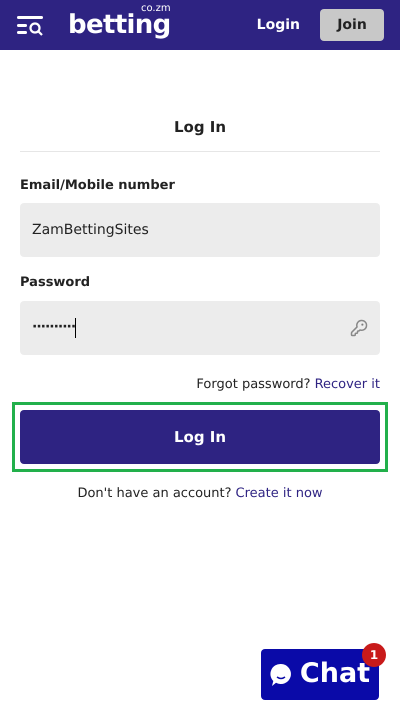 Image resolution: width=400 pixels, height=714 pixels. Describe the element at coordinates (154, 494) in the screenshot. I see `signup-text: Don't have an account?` at that location.